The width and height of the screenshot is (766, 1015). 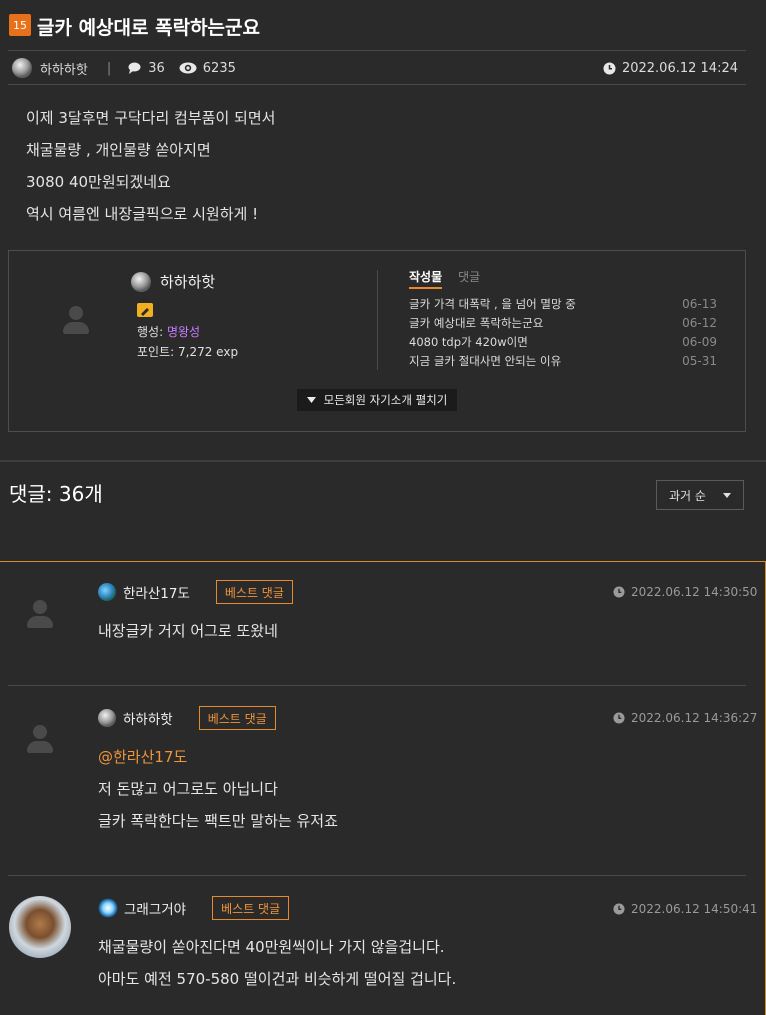 What do you see at coordinates (20, 25) in the screenshot?
I see `post-number-badge: 15` at bounding box center [20, 25].